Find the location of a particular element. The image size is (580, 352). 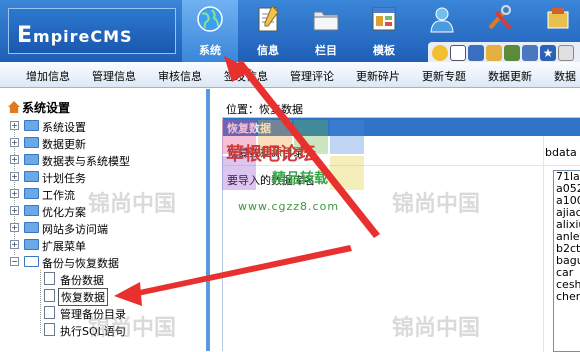

tools-icon is located at coordinates (500, 17).